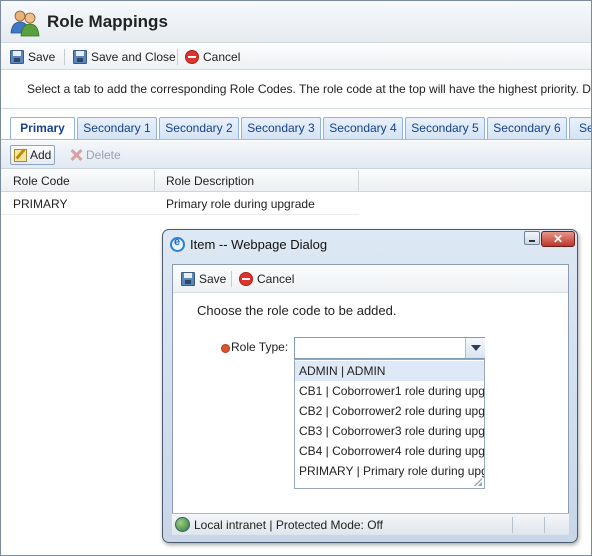  I want to click on tab-secondary-5: Secondary 5, so click(445, 128).